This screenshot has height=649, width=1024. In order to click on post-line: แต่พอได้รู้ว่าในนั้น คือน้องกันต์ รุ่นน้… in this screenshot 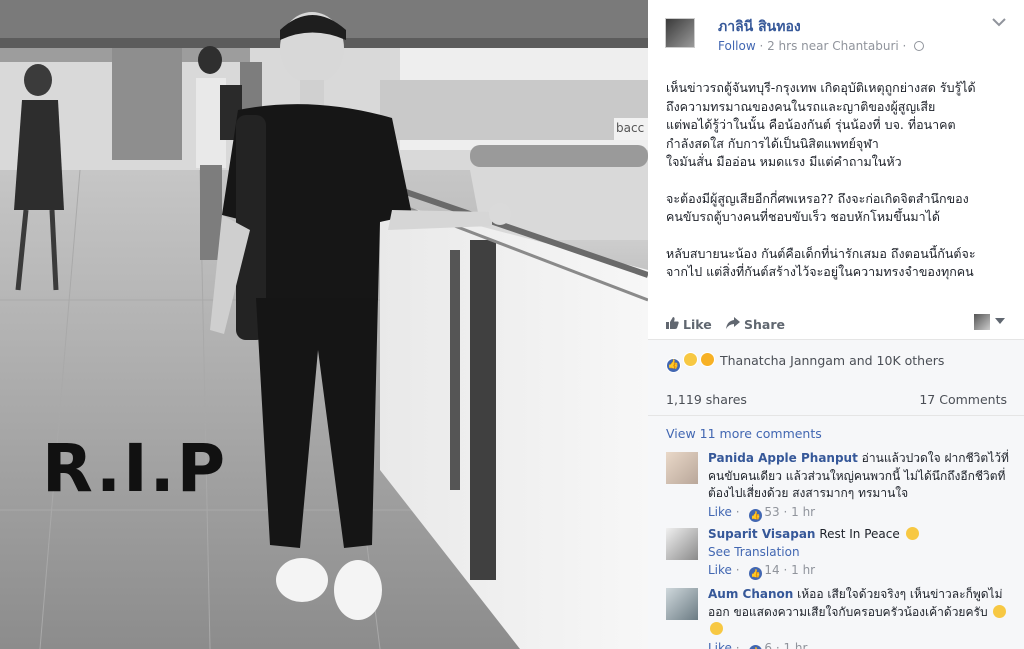, I will do `click(811, 124)`.